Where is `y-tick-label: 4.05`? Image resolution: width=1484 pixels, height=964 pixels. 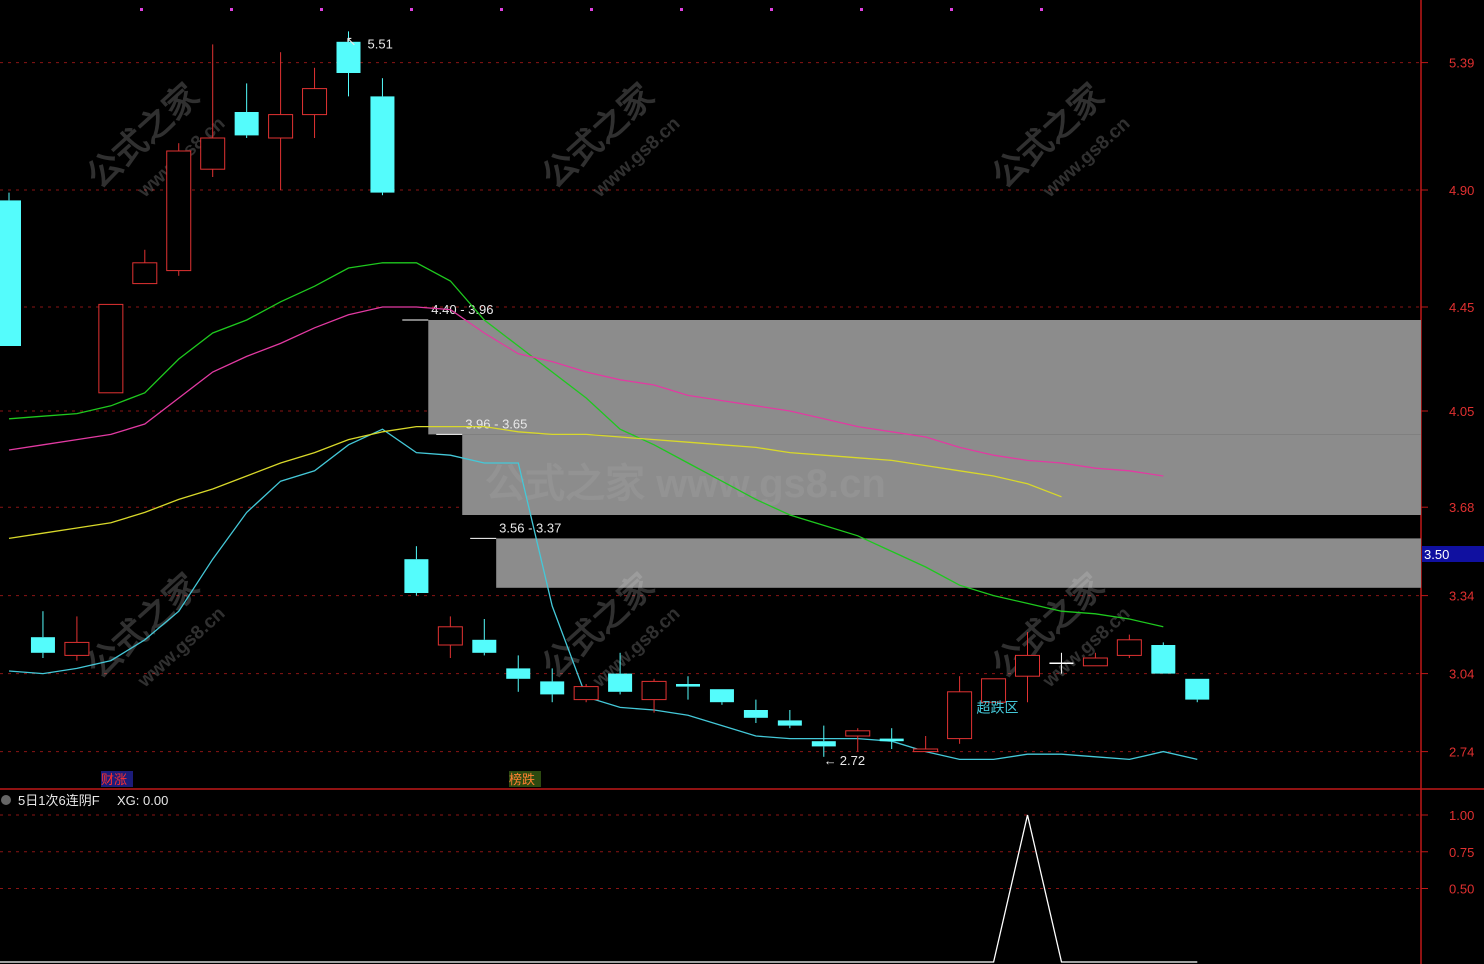 y-tick-label: 4.05 is located at coordinates (1461, 411).